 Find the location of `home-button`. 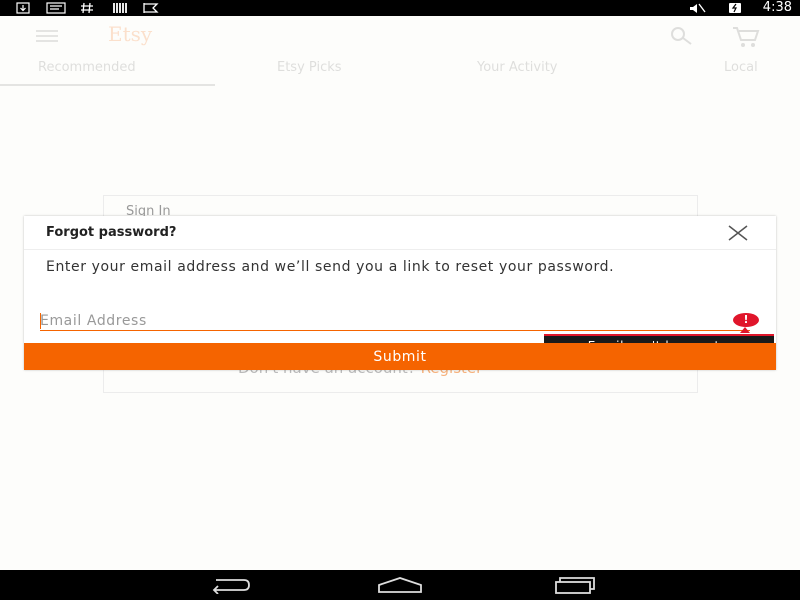

home-button is located at coordinates (400, 585).